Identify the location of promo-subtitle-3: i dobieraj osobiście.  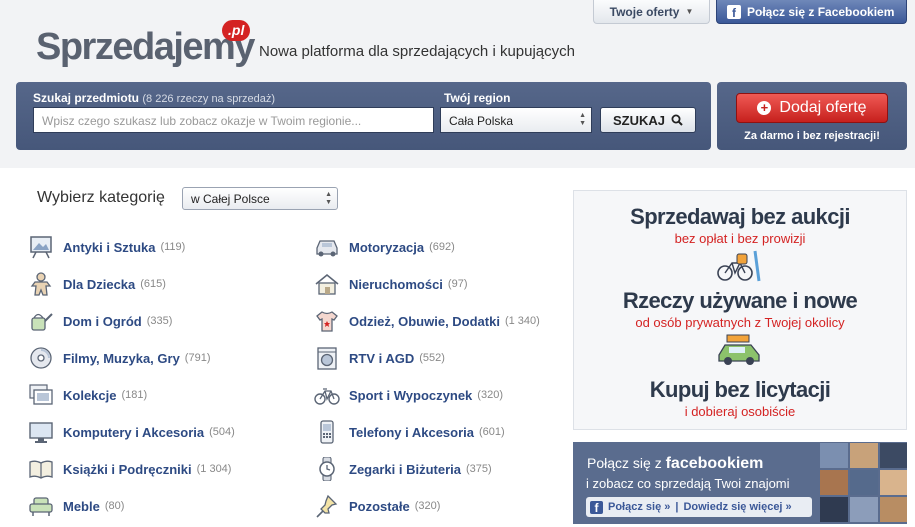
(740, 411).